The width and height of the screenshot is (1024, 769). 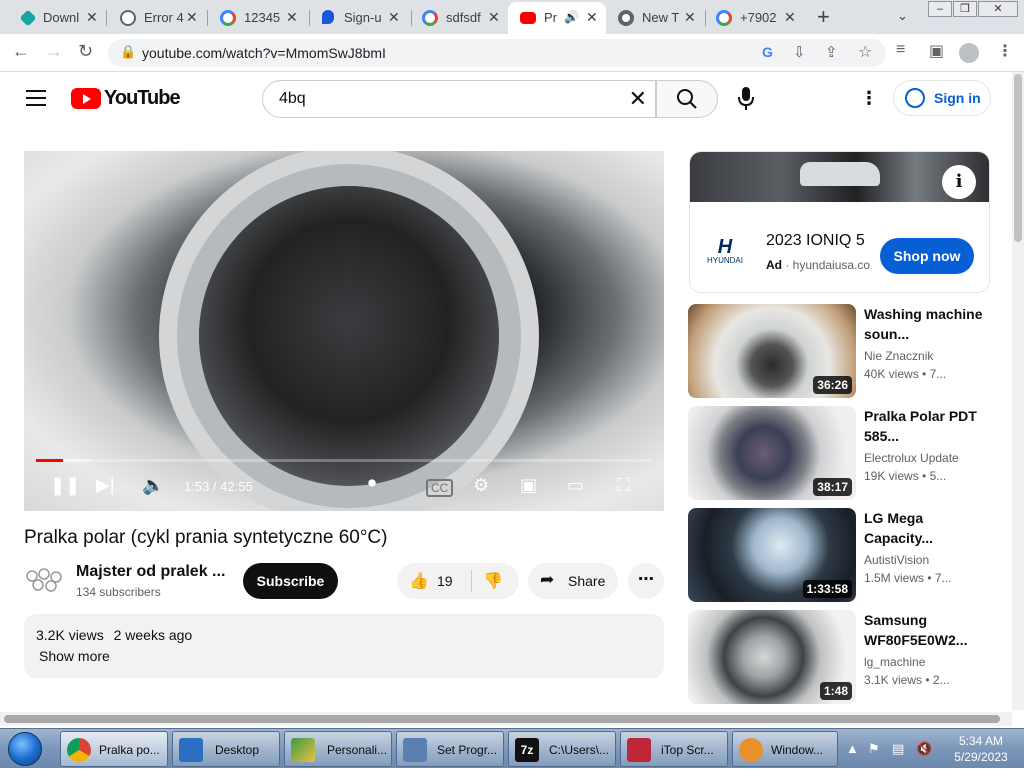 What do you see at coordinates (445, 581) in the screenshot?
I see `like-count: 19` at bounding box center [445, 581].